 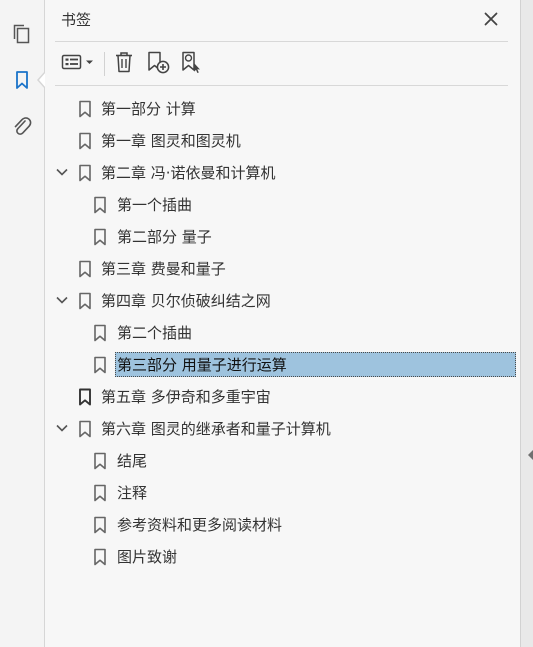 What do you see at coordinates (155, 205) in the screenshot?
I see `bookmark-label: 第一个插曲` at bounding box center [155, 205].